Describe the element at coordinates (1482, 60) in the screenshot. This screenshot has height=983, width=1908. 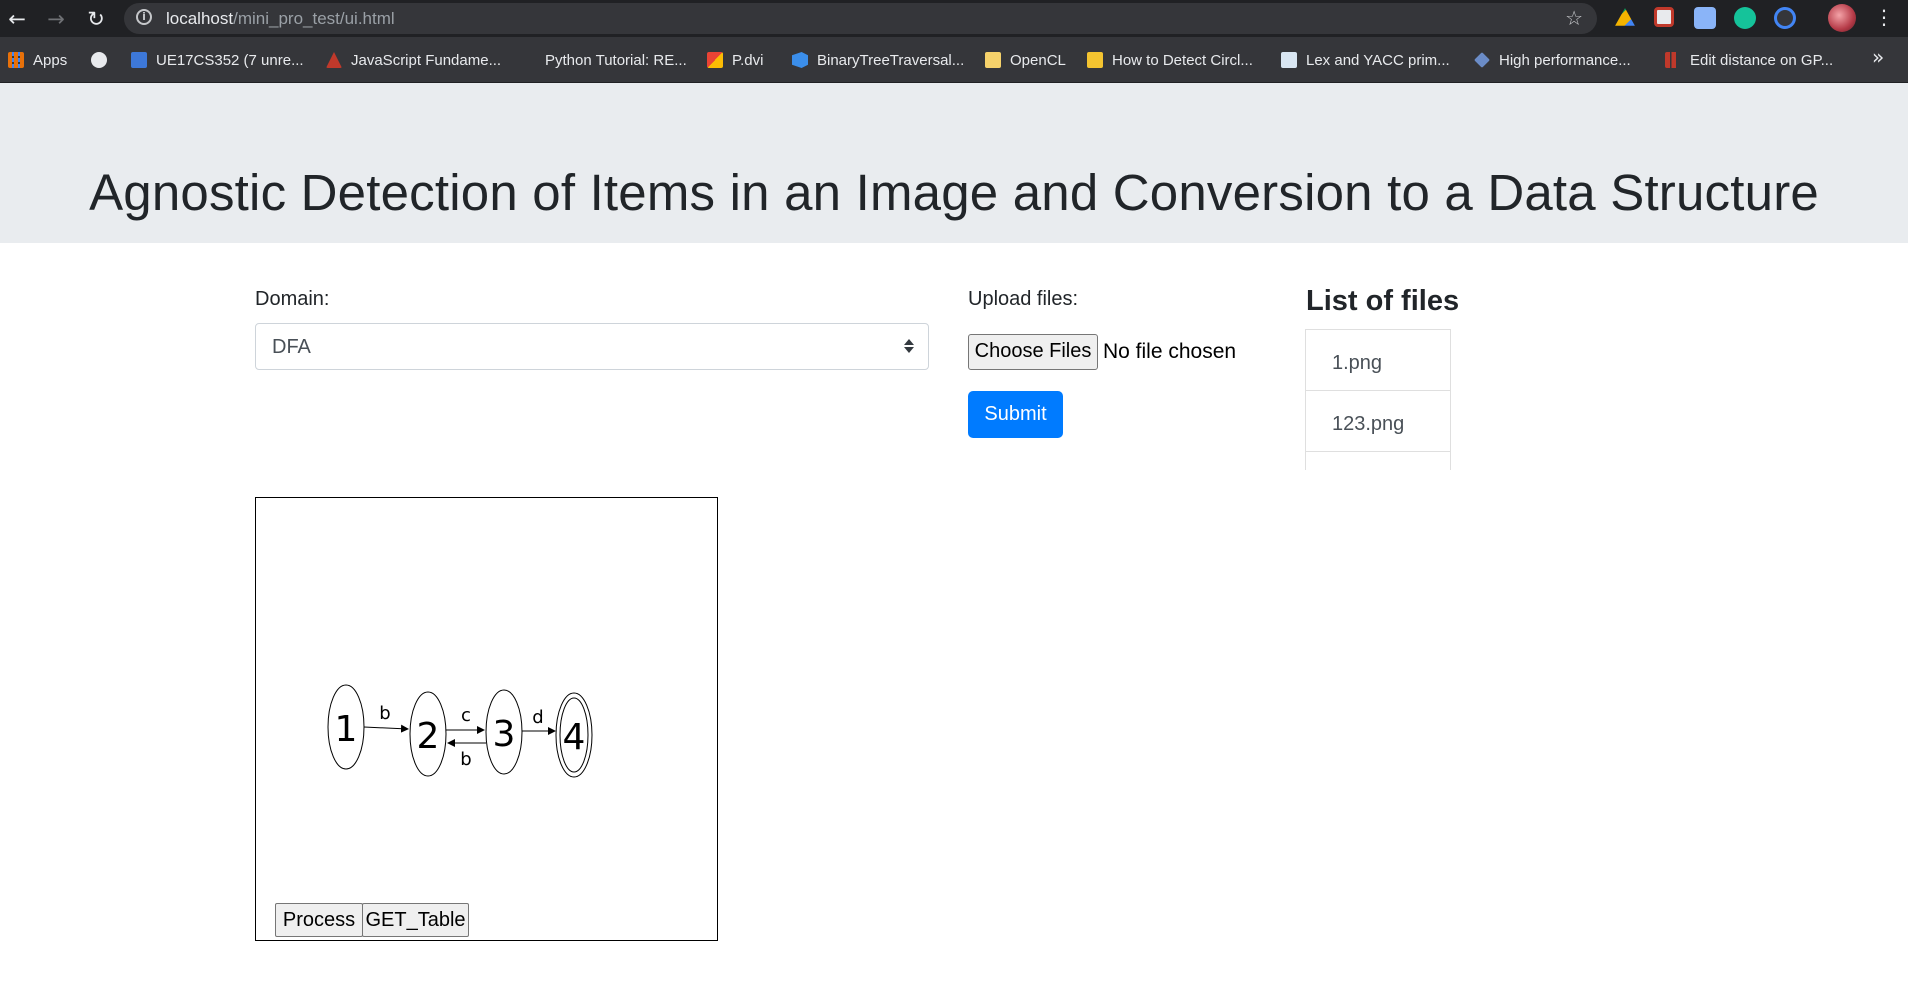
I see `diamond-icon` at that location.